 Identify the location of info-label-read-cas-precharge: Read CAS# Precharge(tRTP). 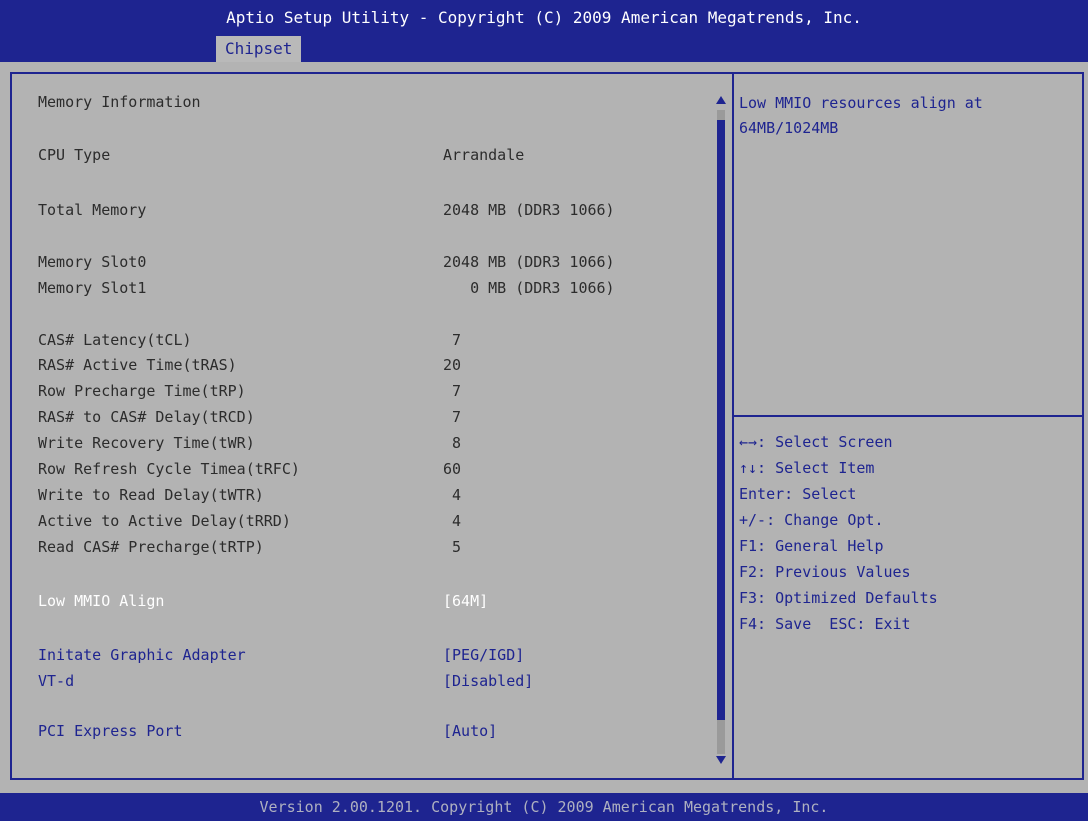
(151, 547).